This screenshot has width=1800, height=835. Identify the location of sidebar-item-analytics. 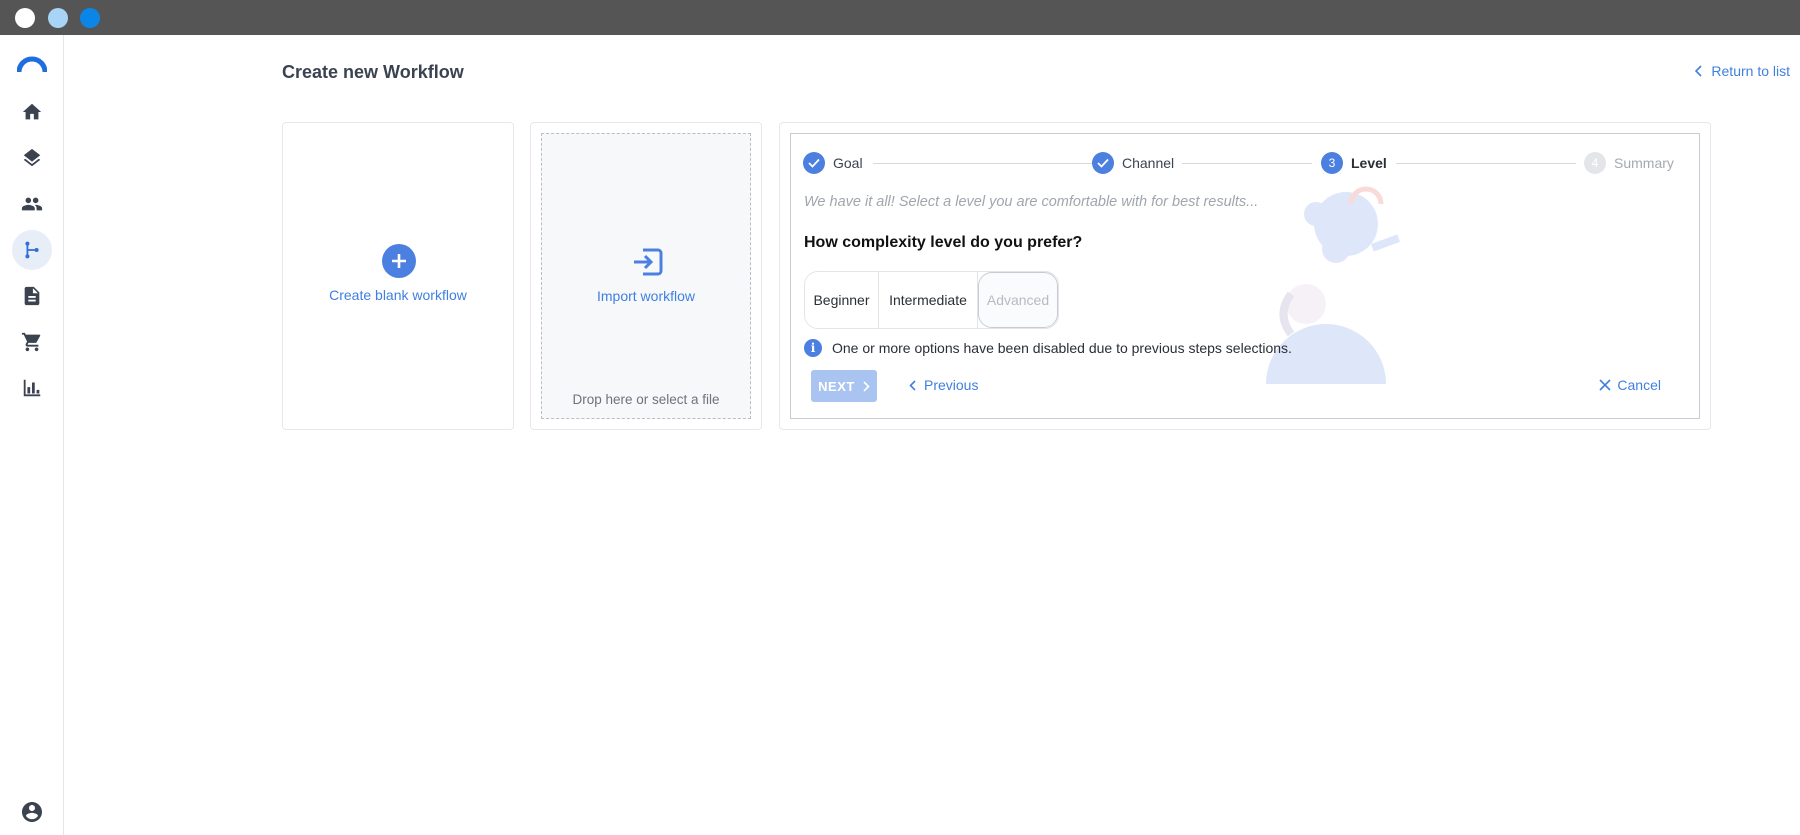
(32, 388).